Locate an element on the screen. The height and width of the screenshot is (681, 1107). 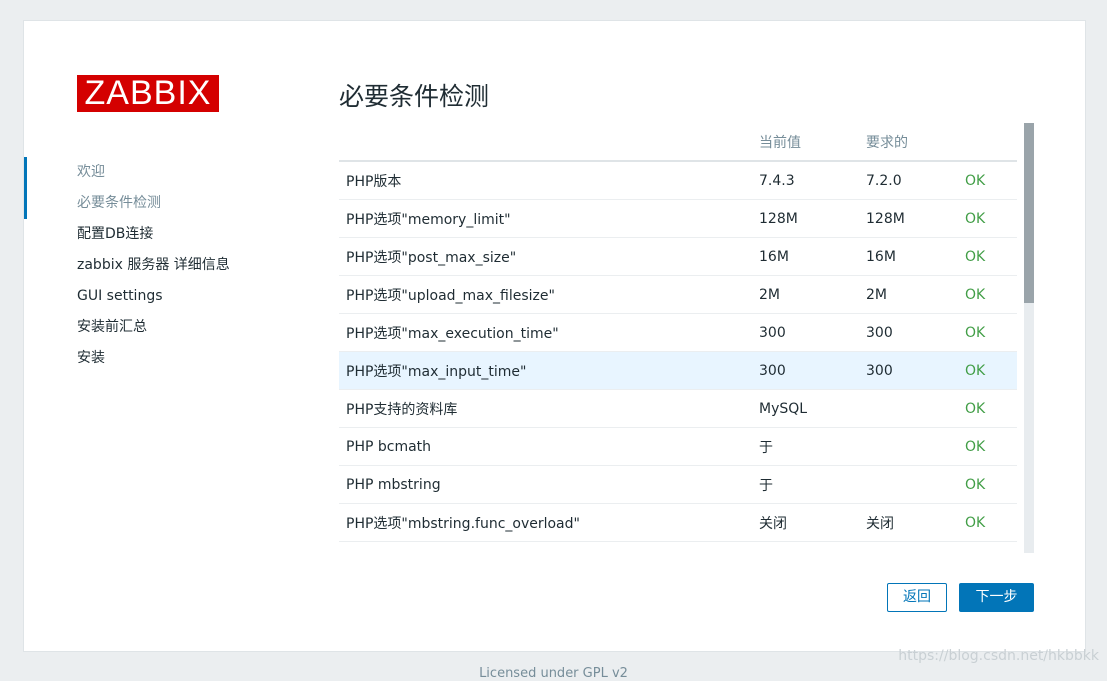
row-name: PHP支持的资料库 is located at coordinates (545, 408).